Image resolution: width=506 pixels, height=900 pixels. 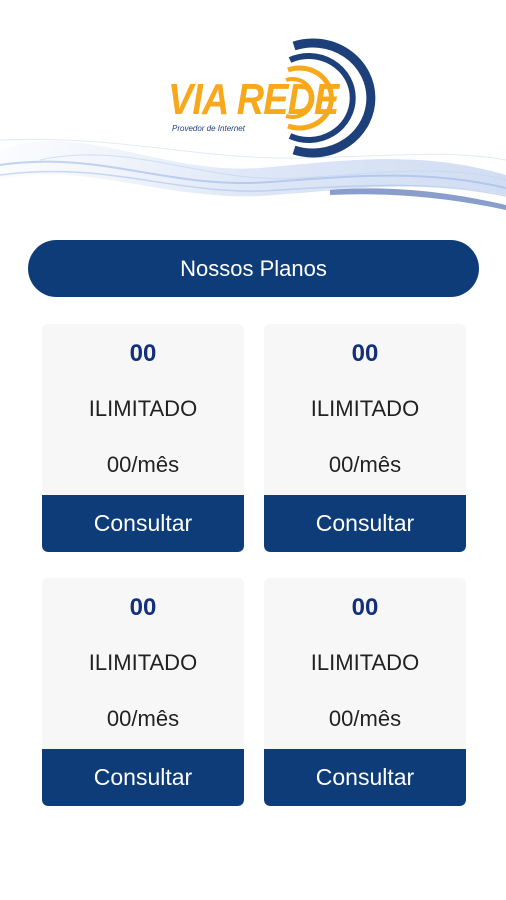 I want to click on section-title: Nossos Planos, so click(x=253, y=268).